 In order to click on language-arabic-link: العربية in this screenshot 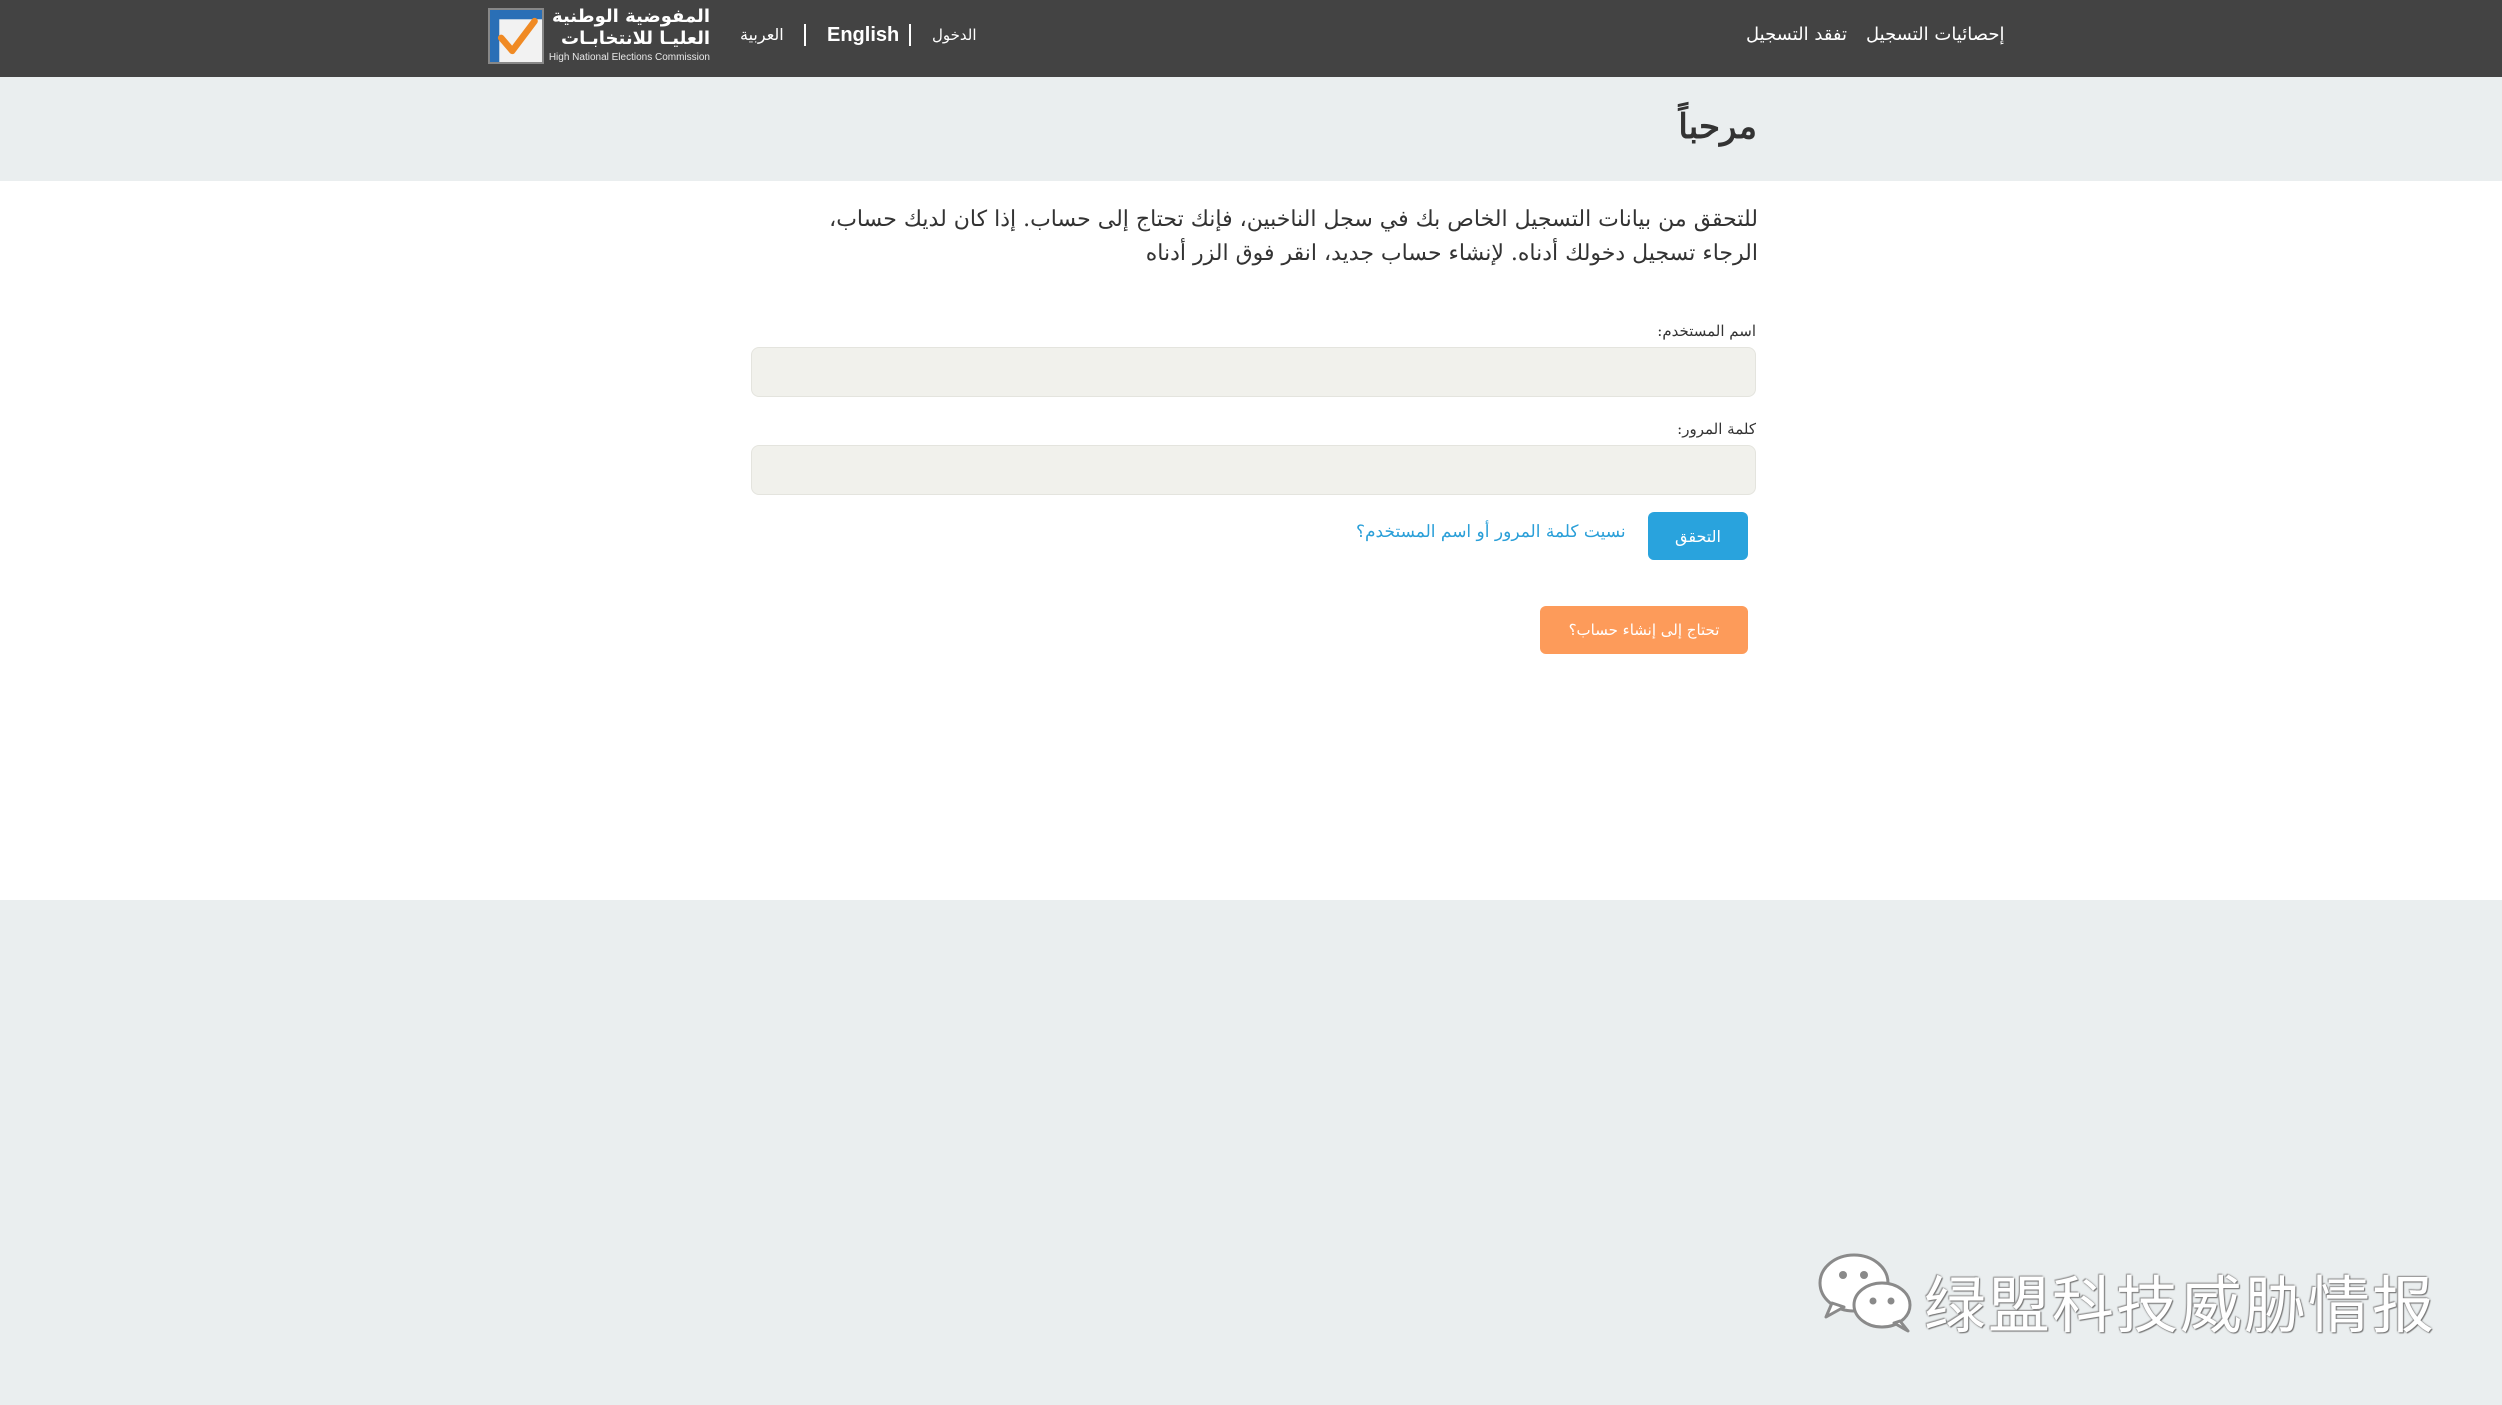, I will do `click(762, 34)`.